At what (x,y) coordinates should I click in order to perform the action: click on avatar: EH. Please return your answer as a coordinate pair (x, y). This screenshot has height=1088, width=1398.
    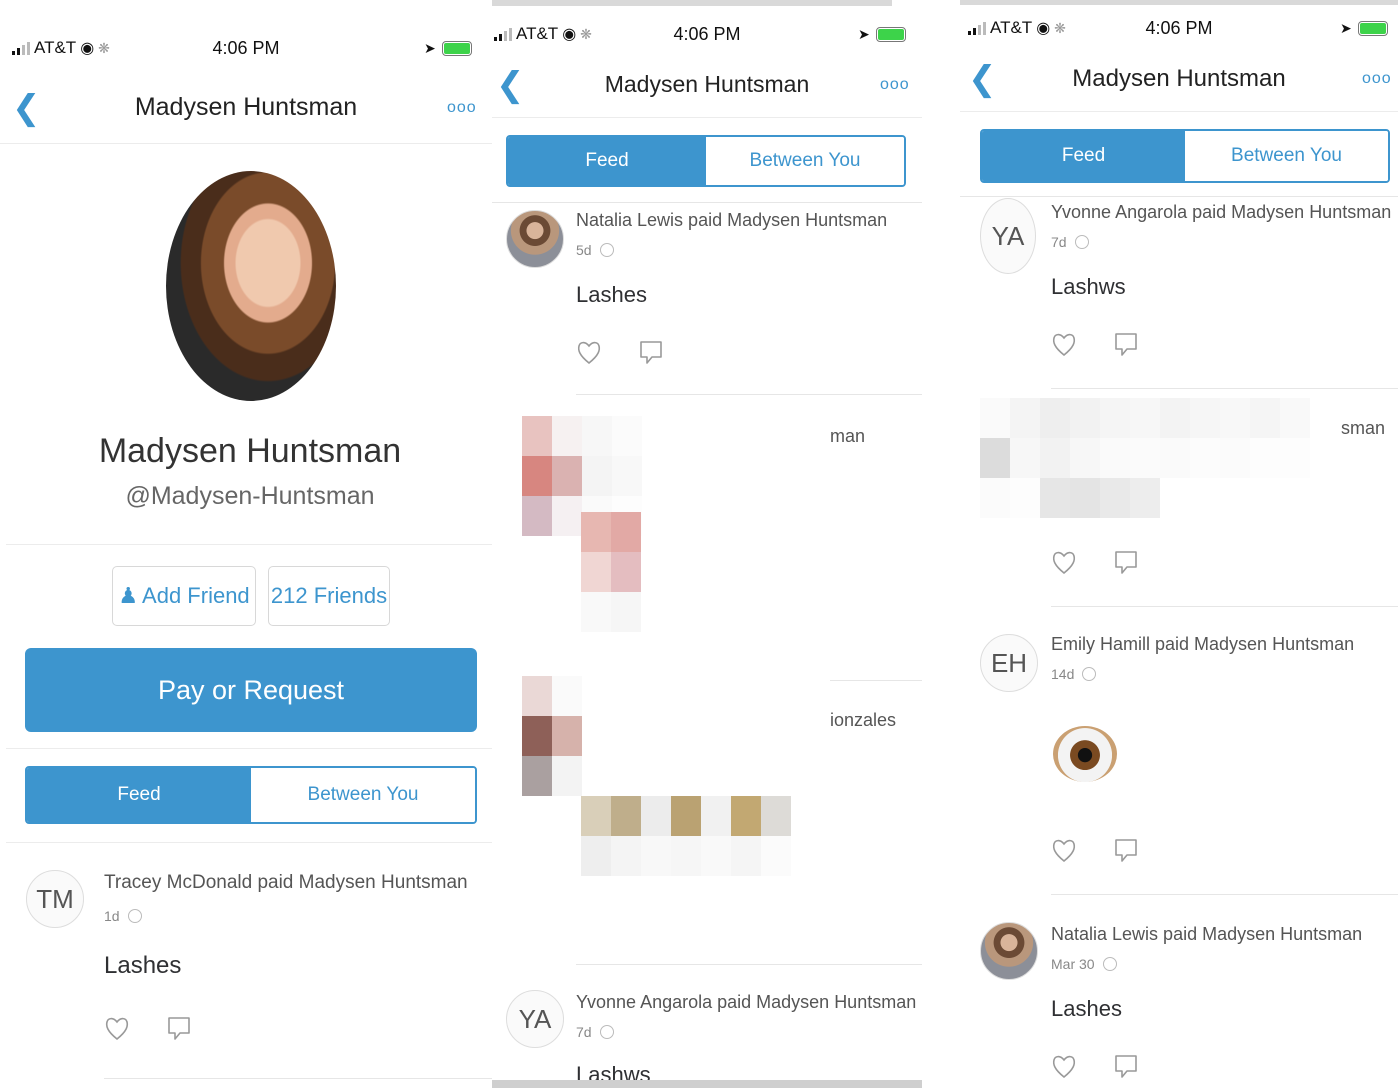
    Looking at the image, I should click on (1009, 663).